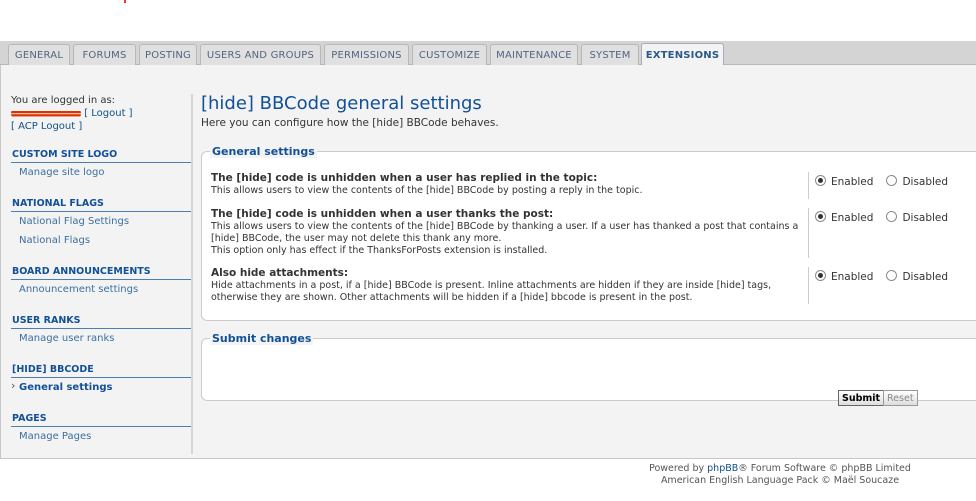 This screenshot has height=501, width=976. I want to click on reset-button: Reset, so click(900, 398).